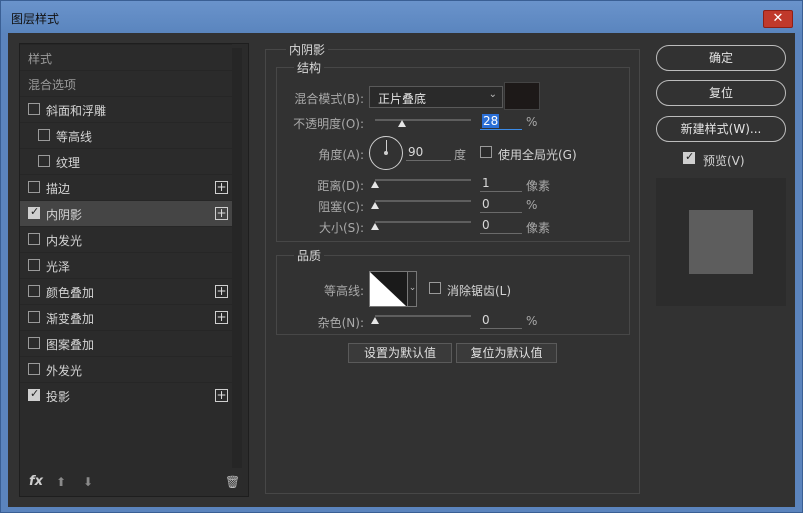  Describe the element at coordinates (61, 482) in the screenshot. I see `move-up-icon: ⬆` at that location.